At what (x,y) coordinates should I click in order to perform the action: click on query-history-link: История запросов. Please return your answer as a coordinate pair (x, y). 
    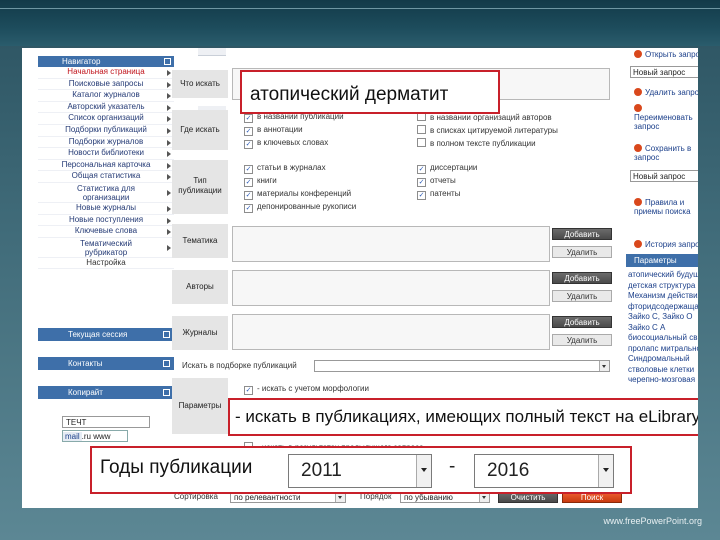
    Looking at the image, I should click on (666, 244).